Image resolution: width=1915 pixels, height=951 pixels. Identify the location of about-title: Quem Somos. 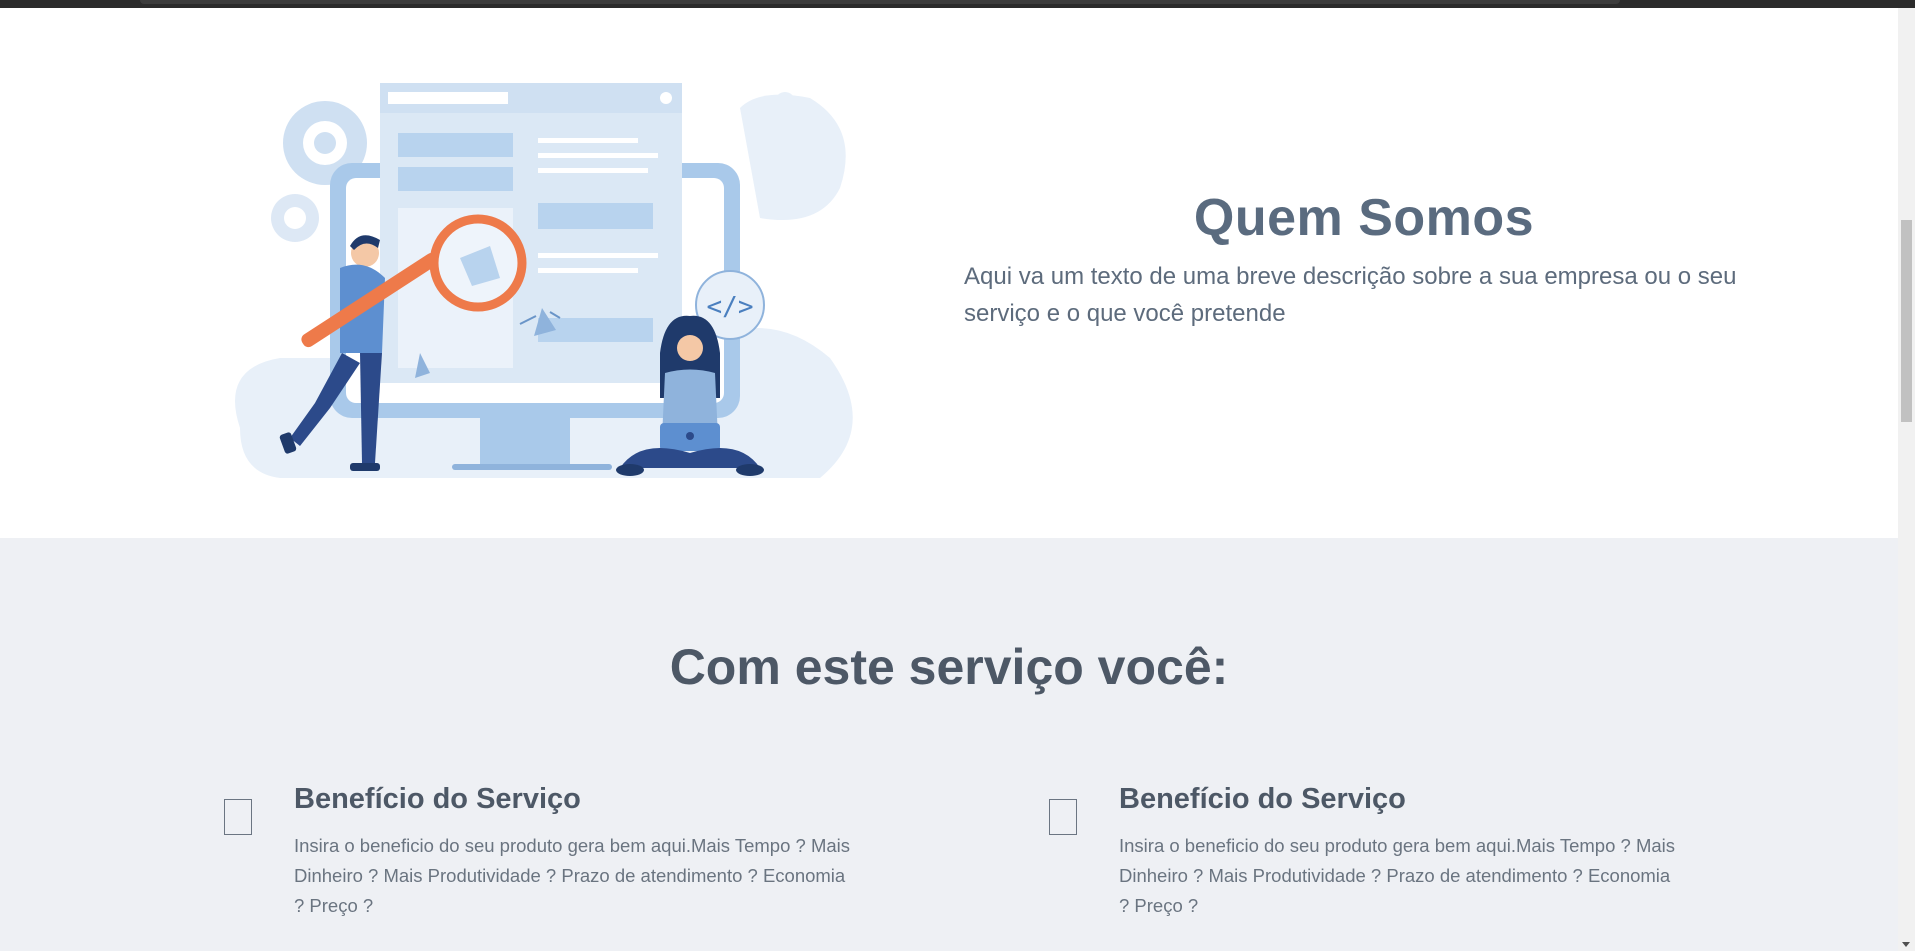
(1364, 218).